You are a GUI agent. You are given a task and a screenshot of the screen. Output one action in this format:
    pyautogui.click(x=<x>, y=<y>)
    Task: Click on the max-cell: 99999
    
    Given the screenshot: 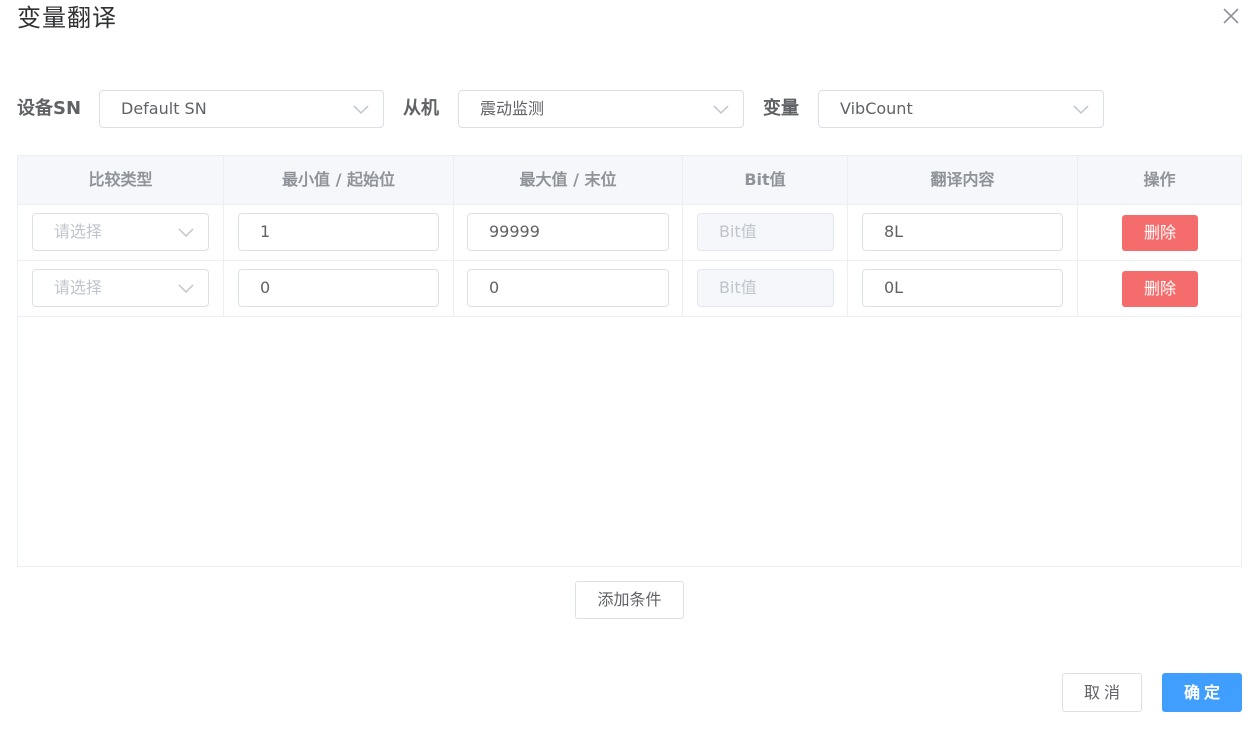 What is the action you would take?
    pyautogui.click(x=568, y=232)
    